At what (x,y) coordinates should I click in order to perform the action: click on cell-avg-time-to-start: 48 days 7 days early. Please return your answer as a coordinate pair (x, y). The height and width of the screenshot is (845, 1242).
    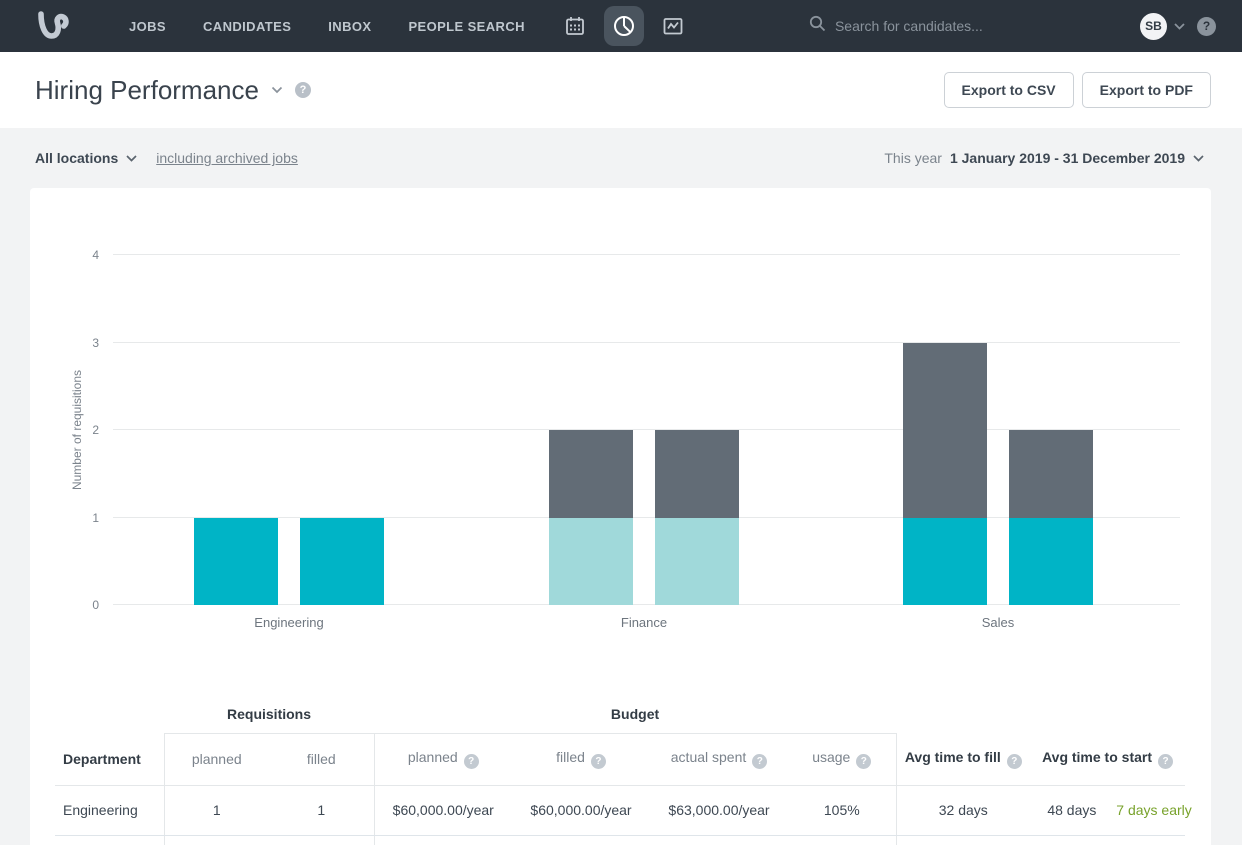
    Looking at the image, I should click on (1111, 810).